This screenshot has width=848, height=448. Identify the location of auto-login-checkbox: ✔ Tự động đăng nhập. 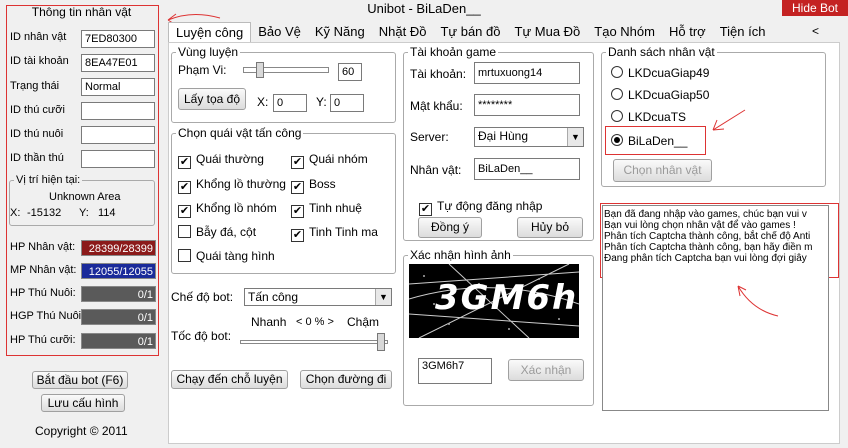
(480, 207).